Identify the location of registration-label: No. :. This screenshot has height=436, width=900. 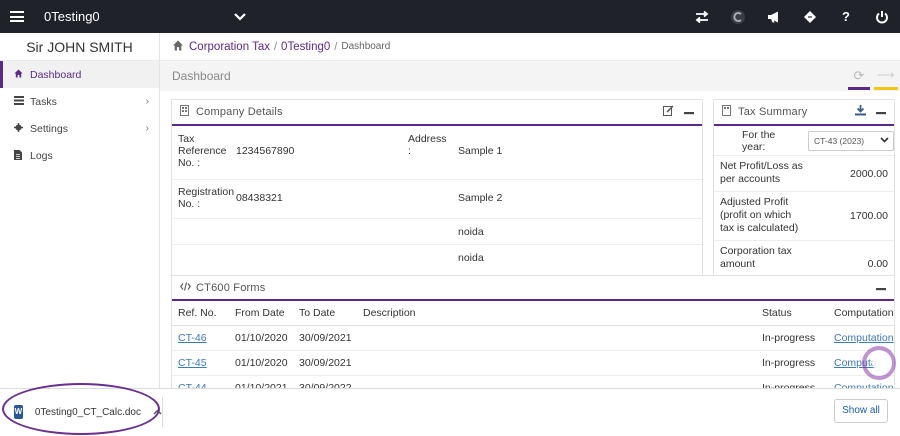
(189, 204).